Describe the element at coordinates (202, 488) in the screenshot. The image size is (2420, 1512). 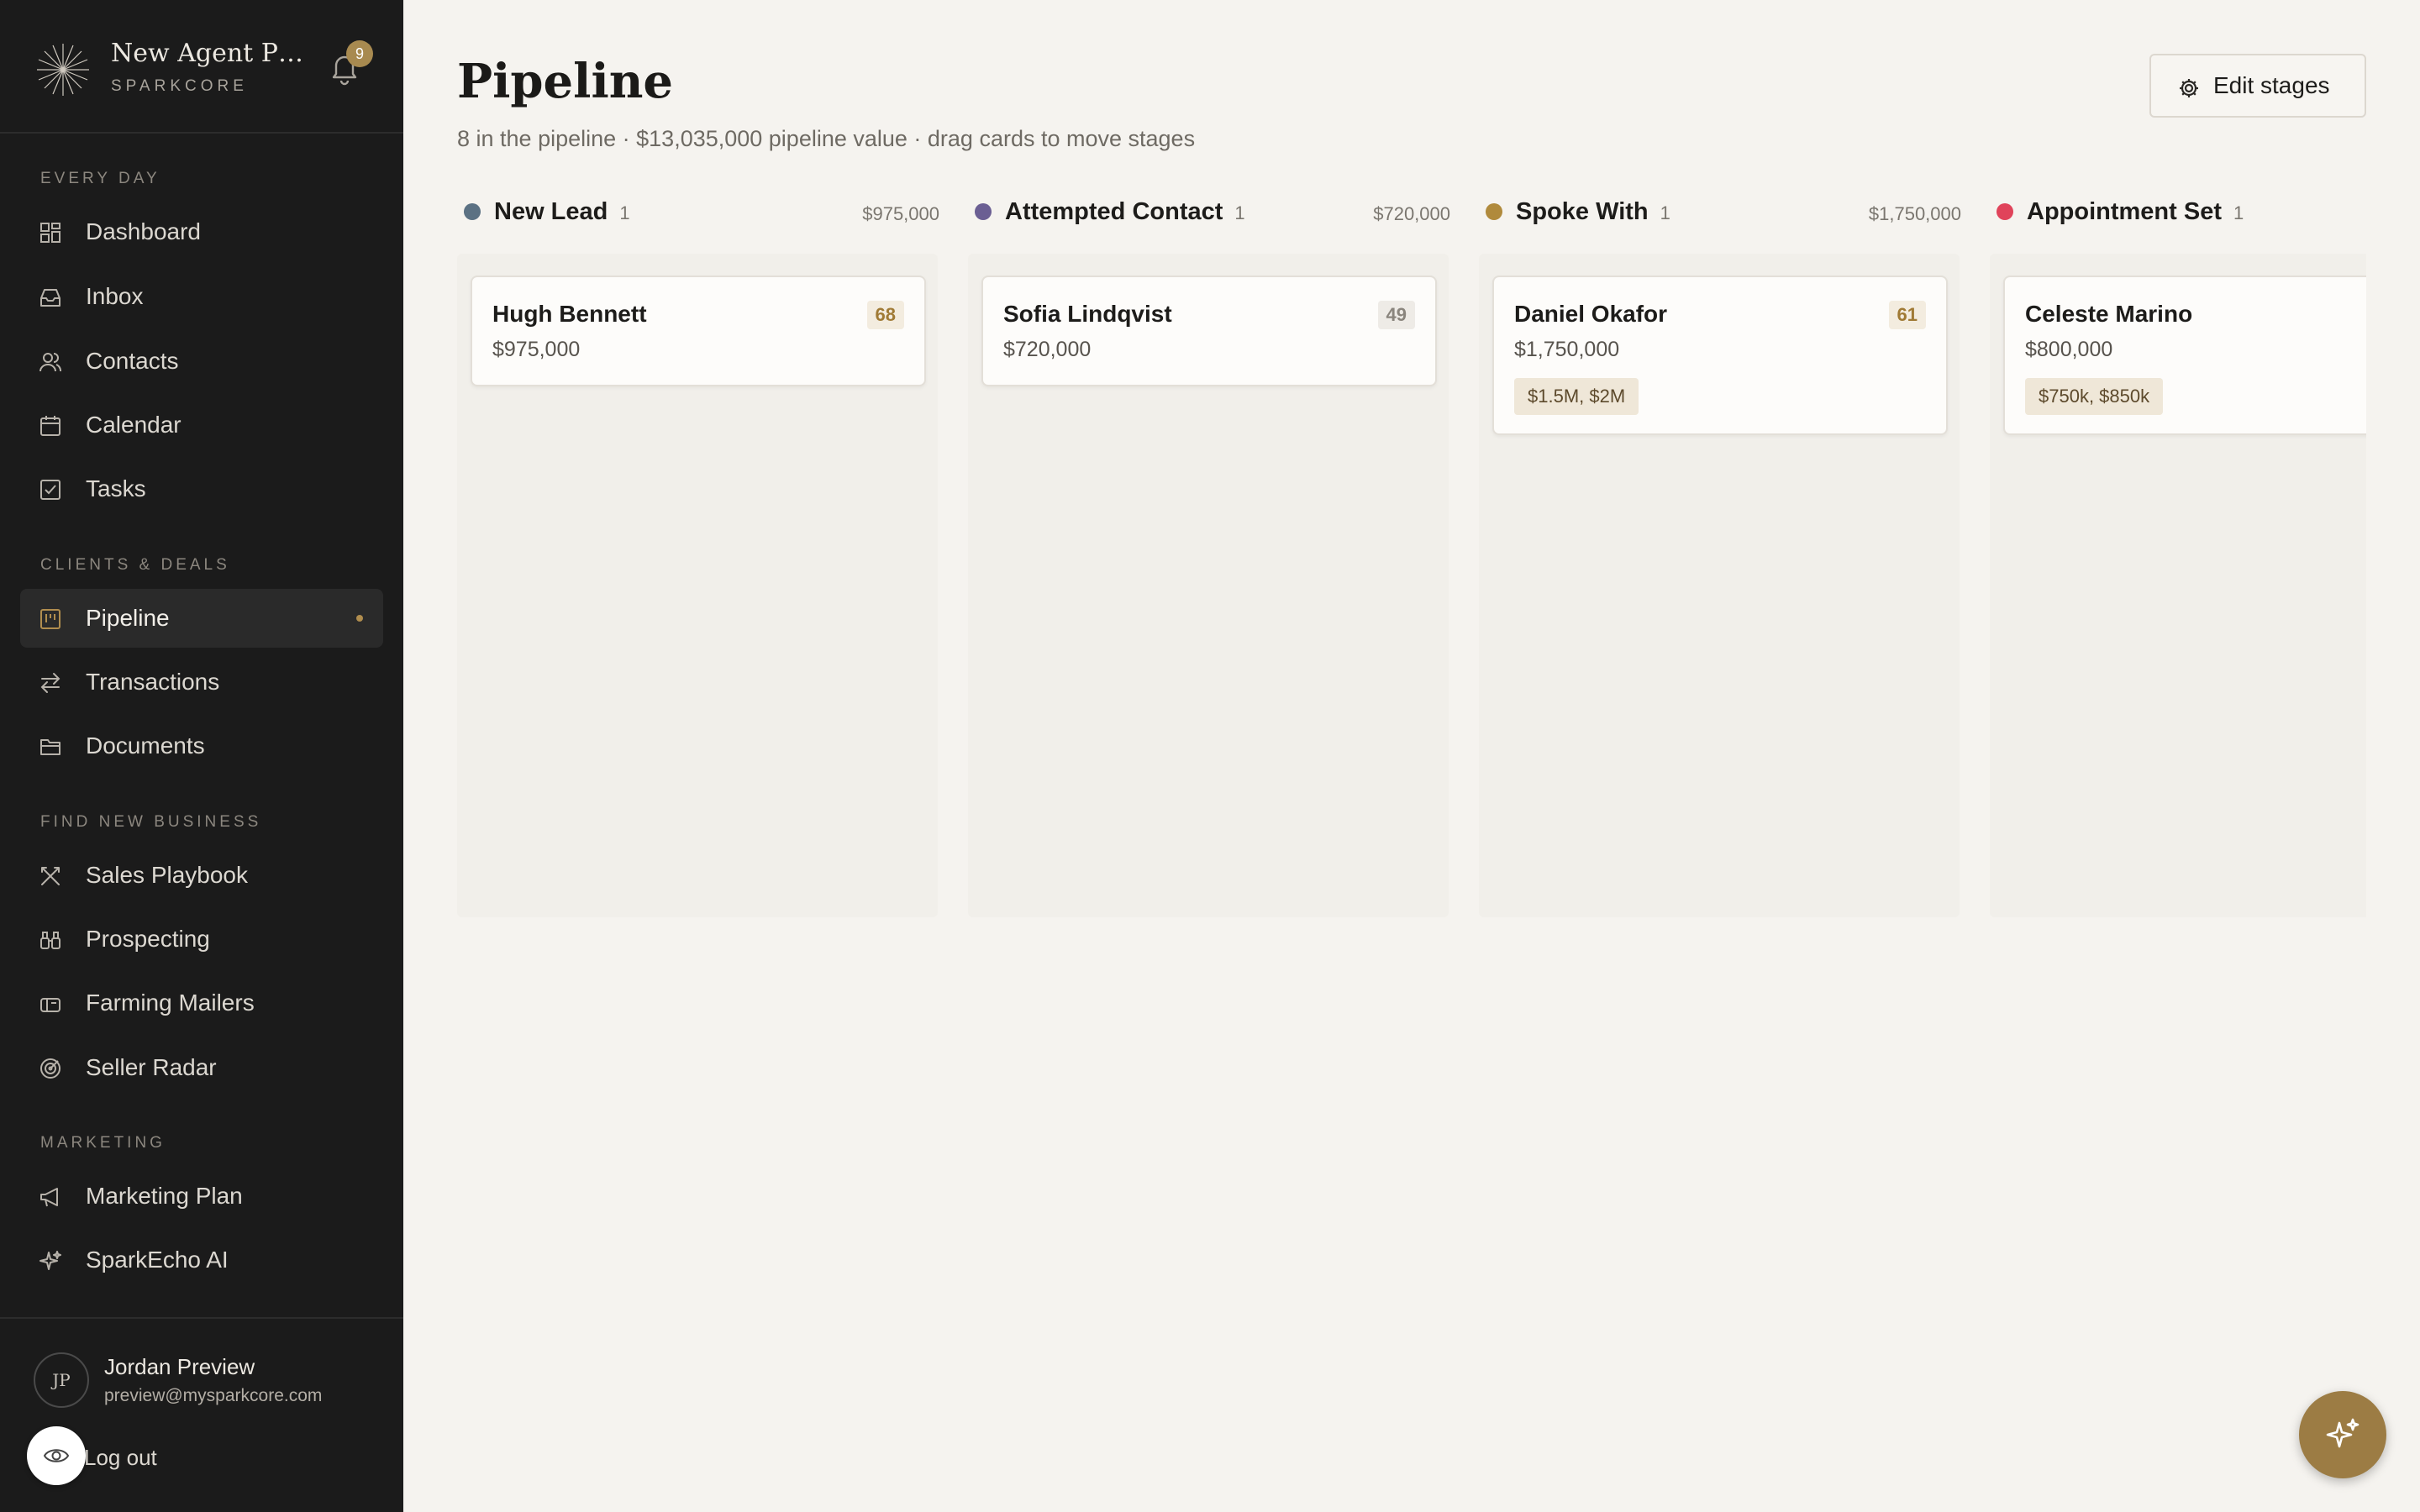
I see `sidebar-item-tasks: Tasks` at that location.